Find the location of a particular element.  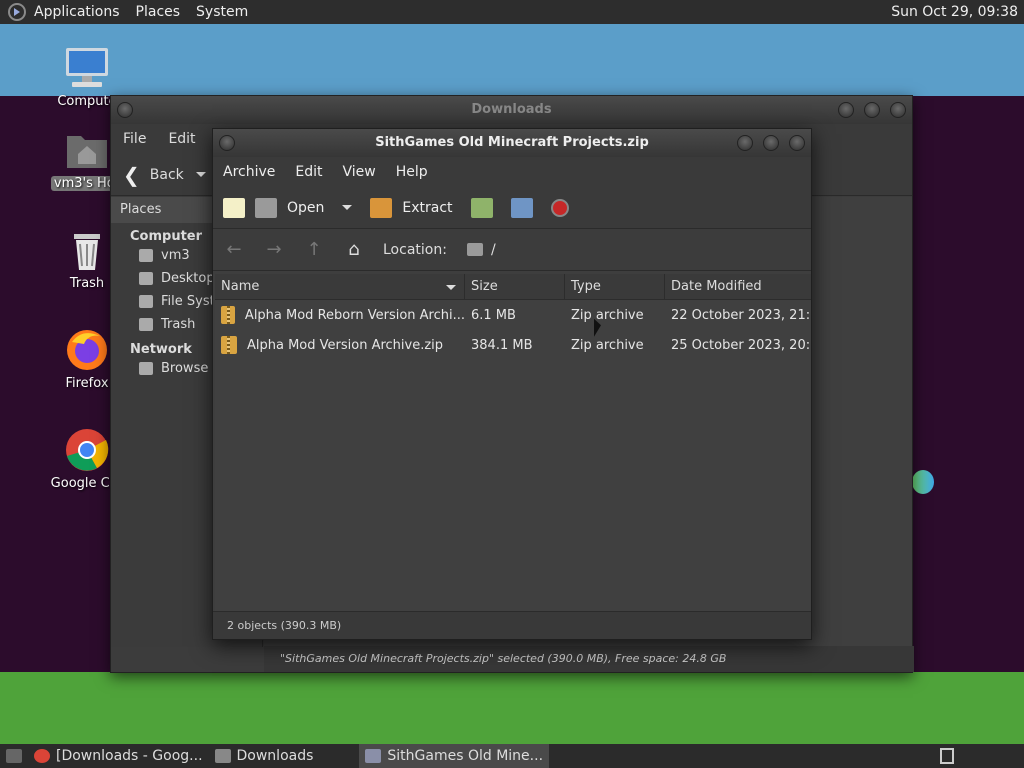

drive-icon is located at coordinates (146, 301).